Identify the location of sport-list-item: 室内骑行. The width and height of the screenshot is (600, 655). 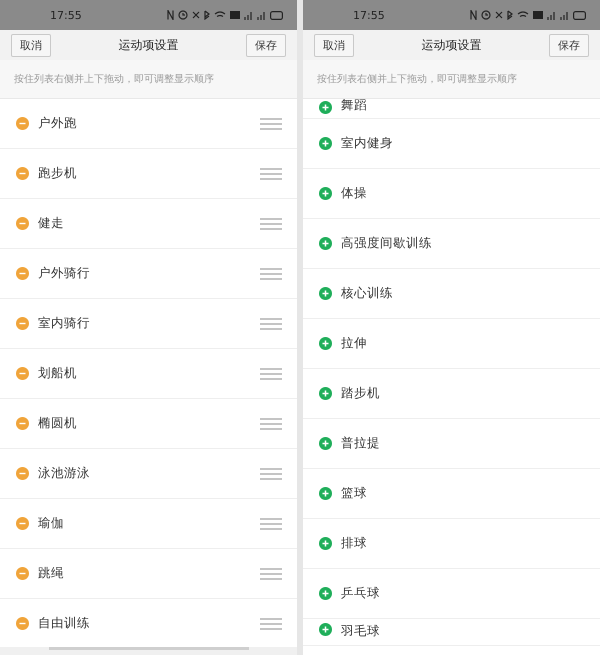
(148, 324).